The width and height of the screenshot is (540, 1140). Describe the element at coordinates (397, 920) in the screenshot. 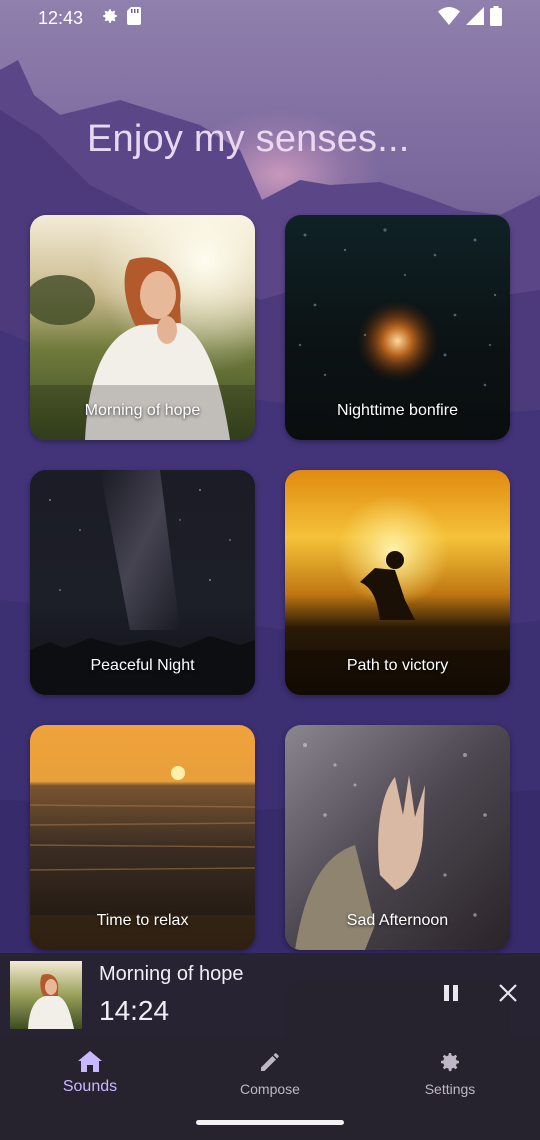

I see `card-title: Sad Afternoon` at that location.